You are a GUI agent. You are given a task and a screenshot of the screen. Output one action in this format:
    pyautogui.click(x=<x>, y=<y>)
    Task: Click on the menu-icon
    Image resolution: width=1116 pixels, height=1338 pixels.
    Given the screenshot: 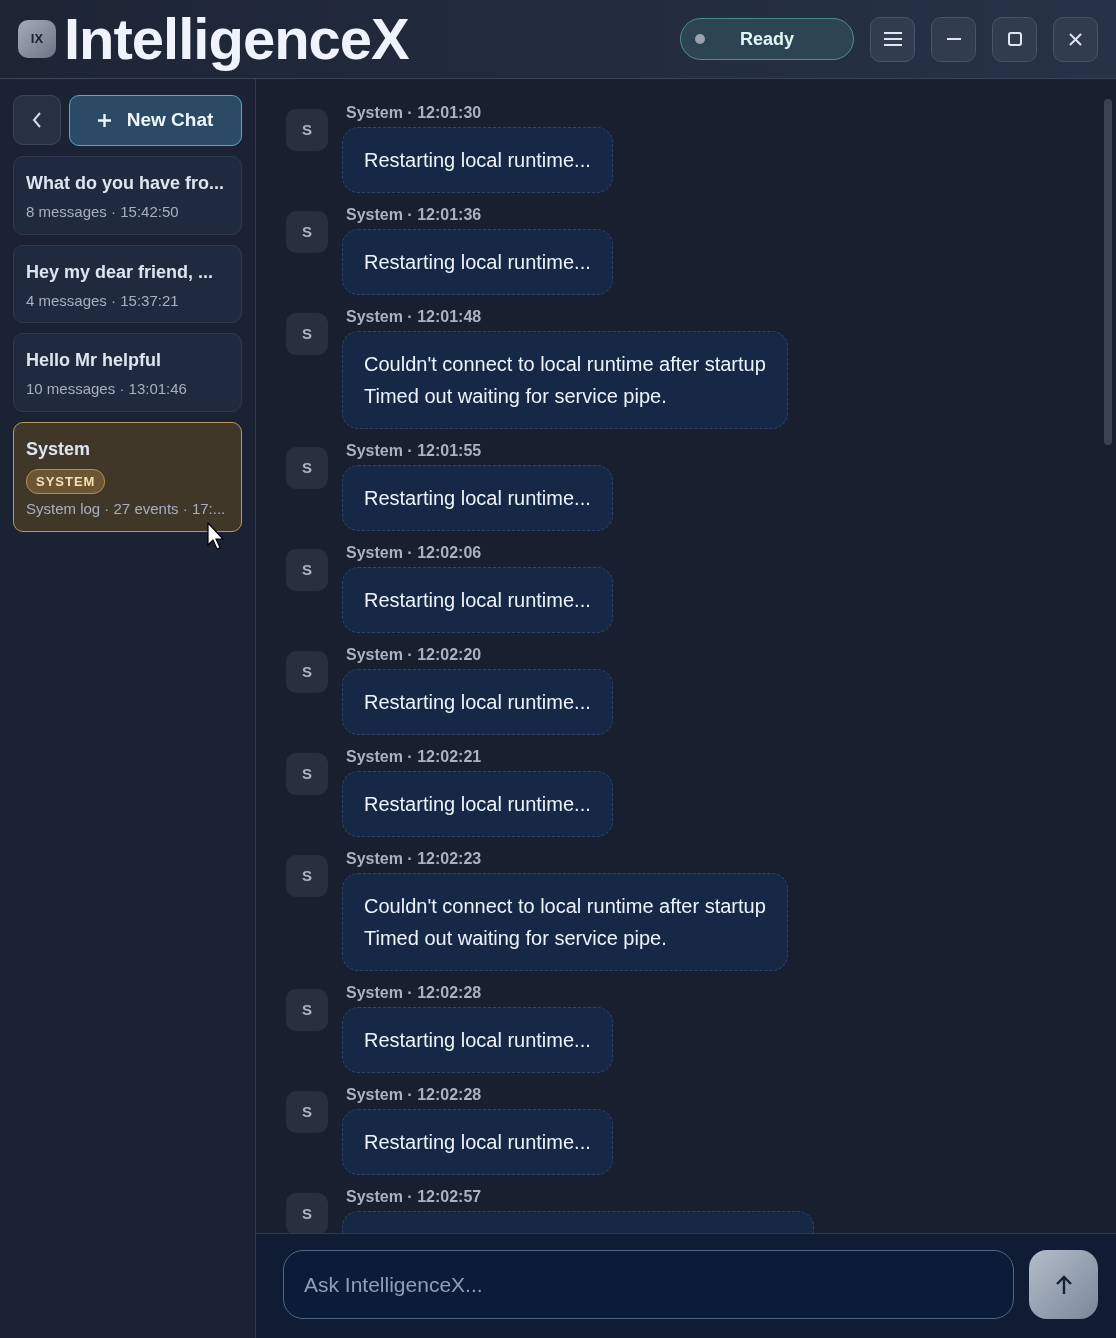 What is the action you would take?
    pyautogui.click(x=892, y=39)
    